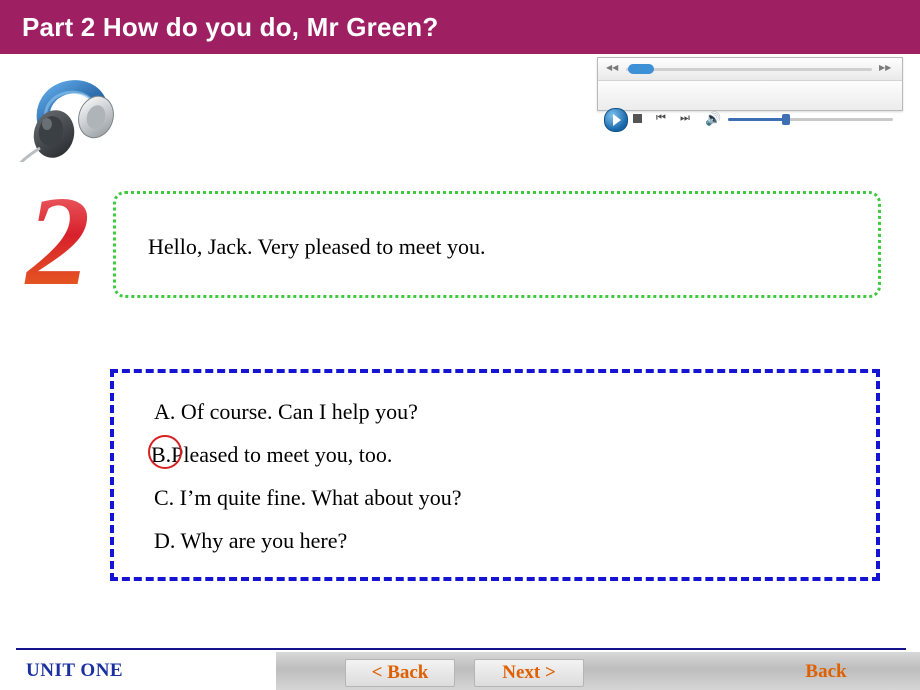  I want to click on media-player: ◀◀ ▶▶ ⏮ ⏭ 🔊, so click(750, 94).